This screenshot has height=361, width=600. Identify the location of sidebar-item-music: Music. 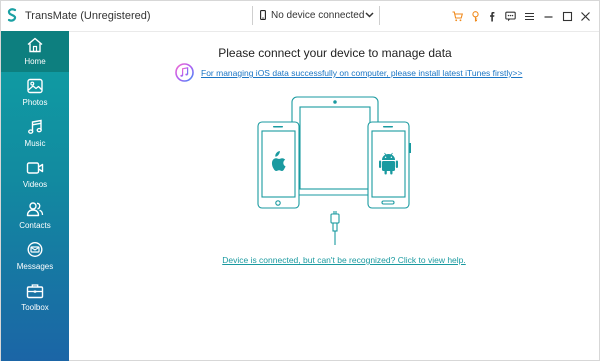
(35, 133).